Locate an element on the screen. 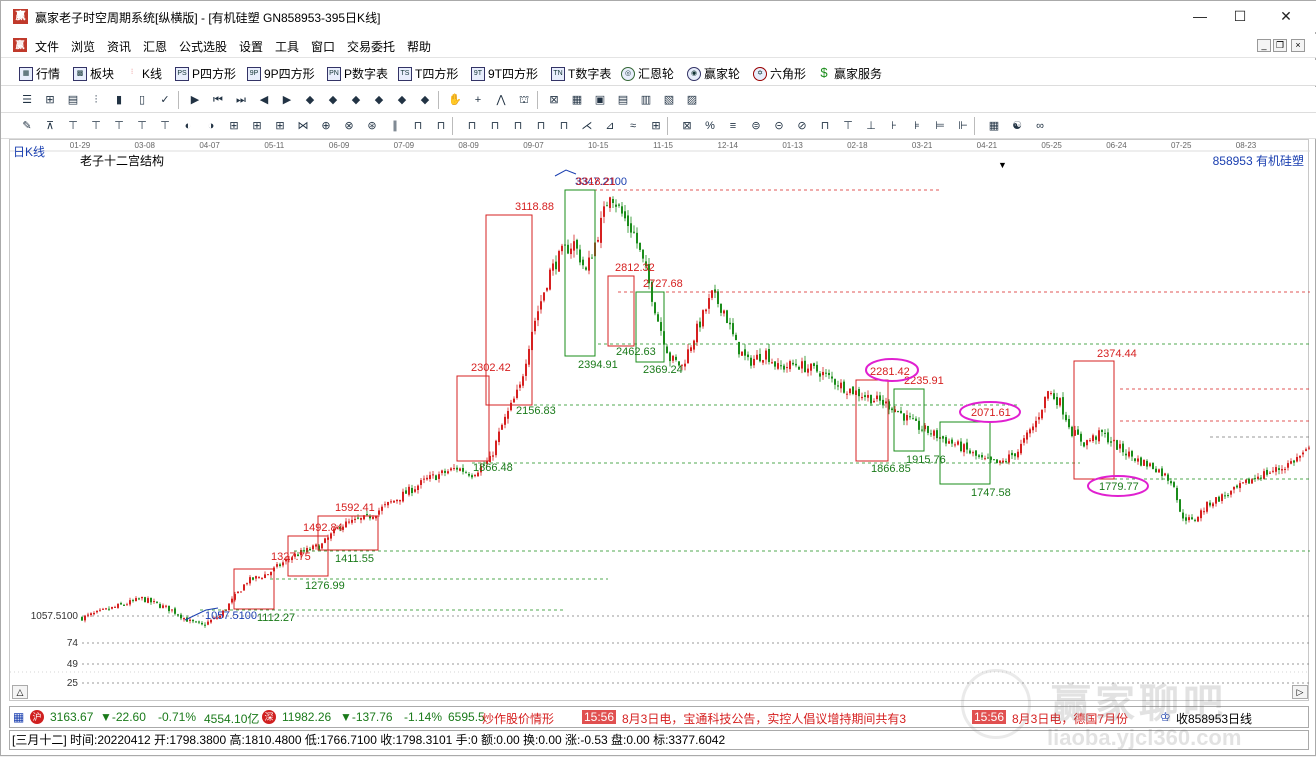  save-icon: ▤ is located at coordinates (623, 100).